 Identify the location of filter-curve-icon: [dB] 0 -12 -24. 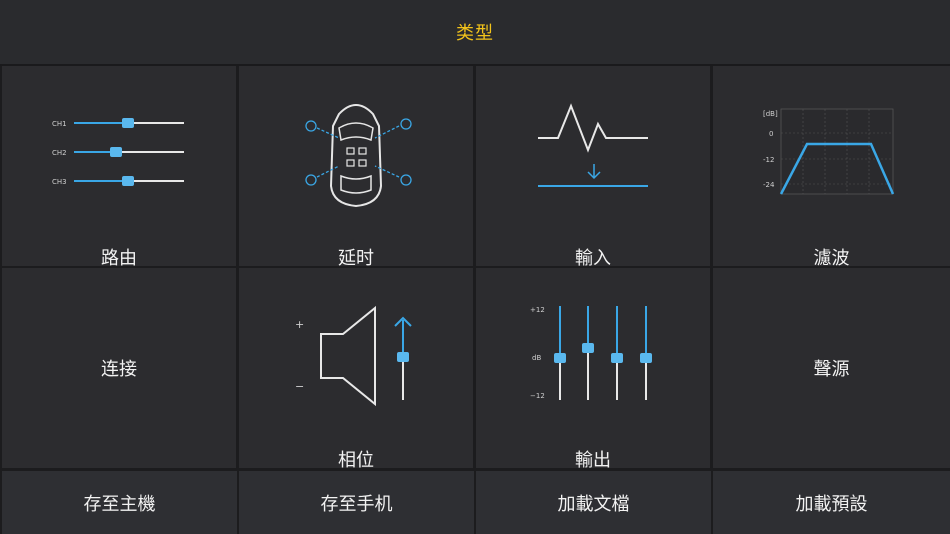
(829, 151).